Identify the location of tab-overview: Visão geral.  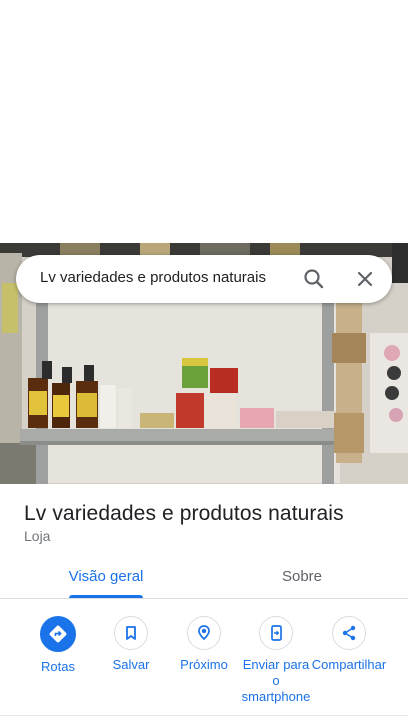
(106, 576).